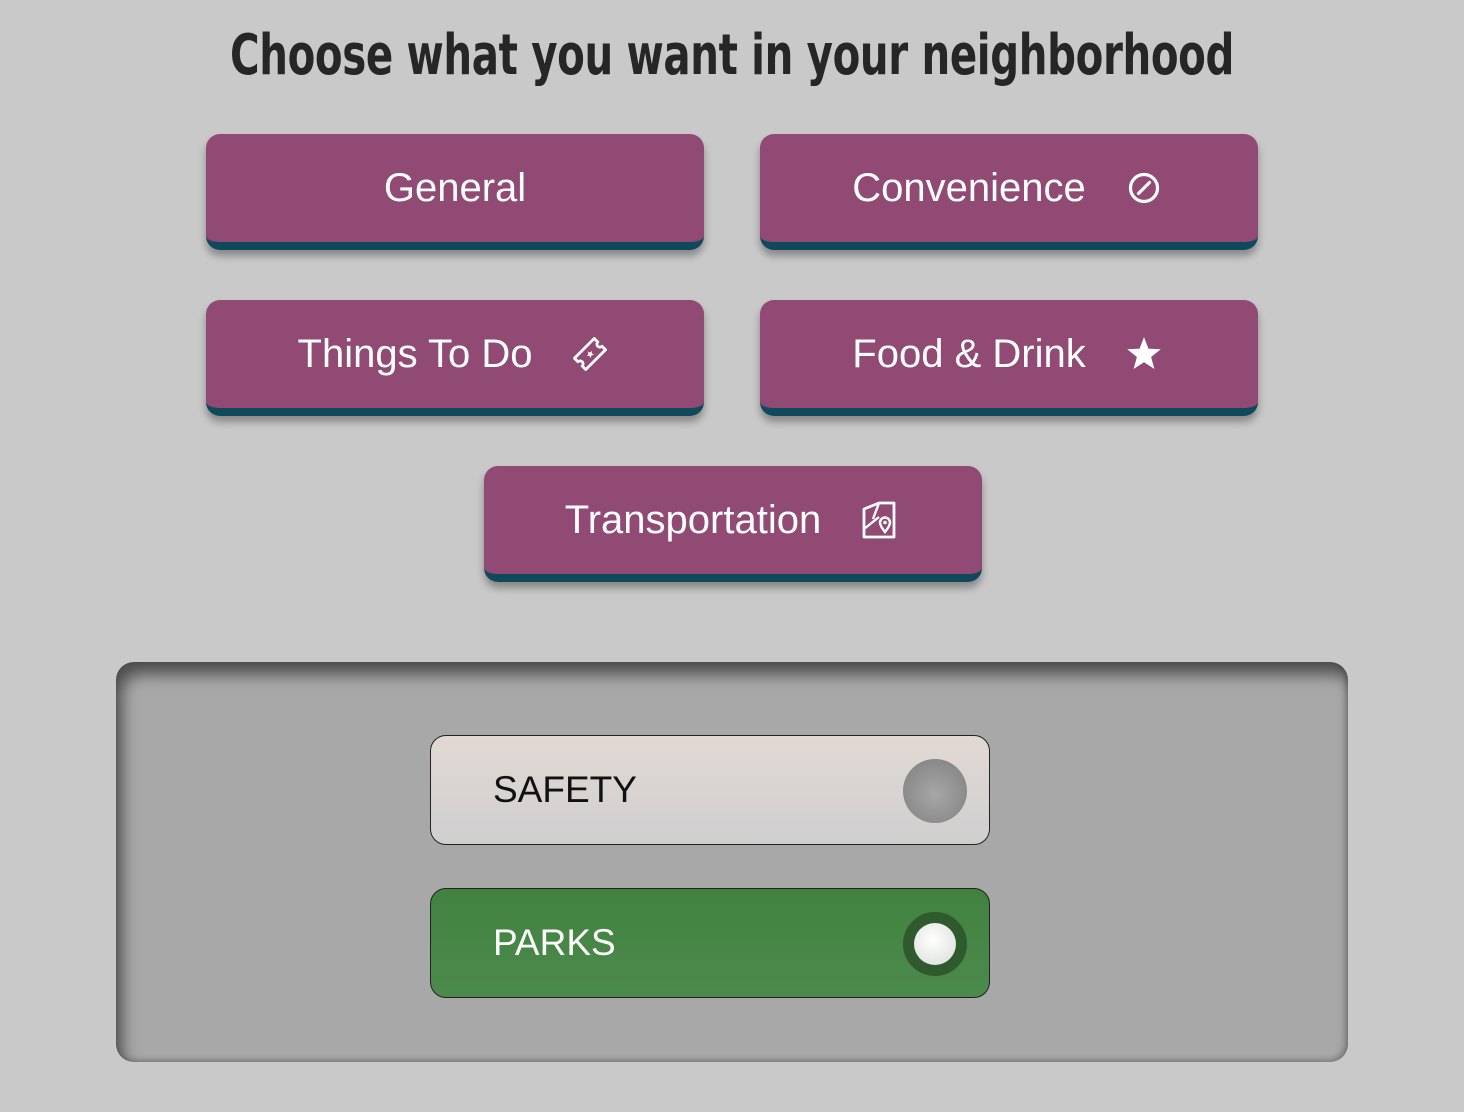  What do you see at coordinates (1144, 188) in the screenshot?
I see `compass-icon` at bounding box center [1144, 188].